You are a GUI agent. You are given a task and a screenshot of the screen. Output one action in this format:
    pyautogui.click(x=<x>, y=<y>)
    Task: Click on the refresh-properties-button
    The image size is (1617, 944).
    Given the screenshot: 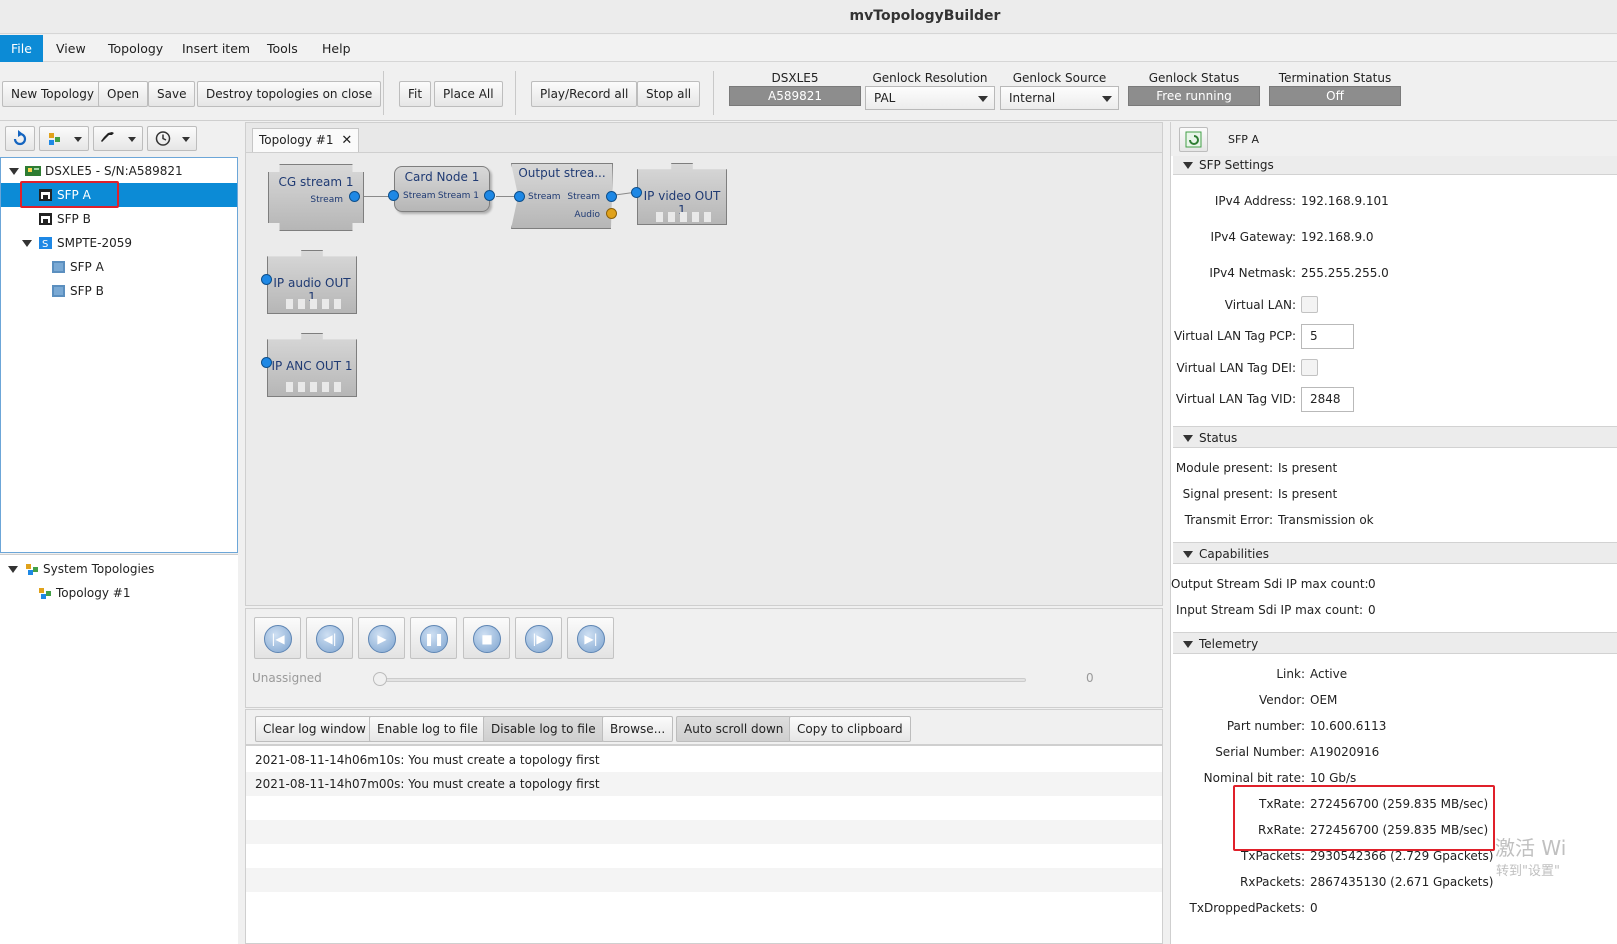 What is the action you would take?
    pyautogui.click(x=1193, y=139)
    